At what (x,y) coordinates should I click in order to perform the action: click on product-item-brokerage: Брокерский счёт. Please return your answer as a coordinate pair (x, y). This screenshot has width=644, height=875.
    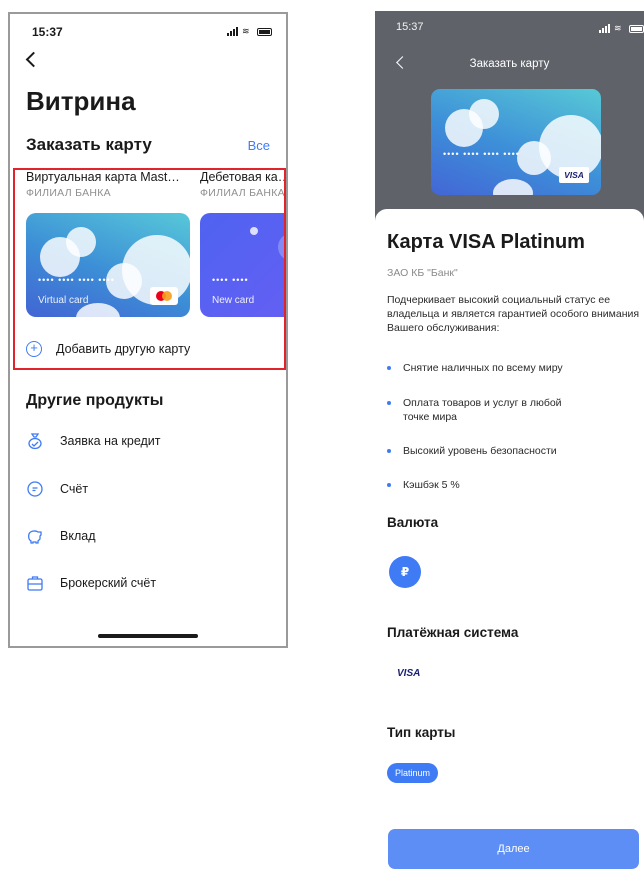
    Looking at the image, I should click on (91, 583).